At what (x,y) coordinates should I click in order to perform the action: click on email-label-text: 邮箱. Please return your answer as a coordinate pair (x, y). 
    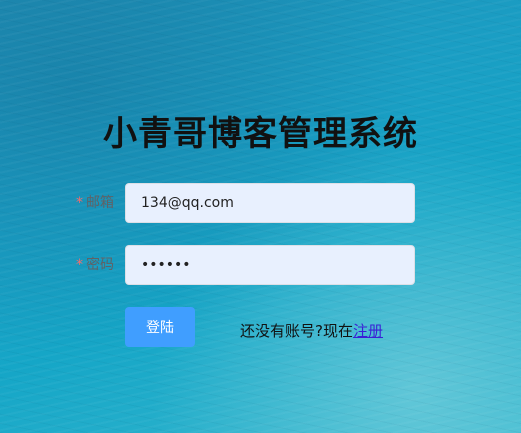
    Looking at the image, I should click on (100, 203).